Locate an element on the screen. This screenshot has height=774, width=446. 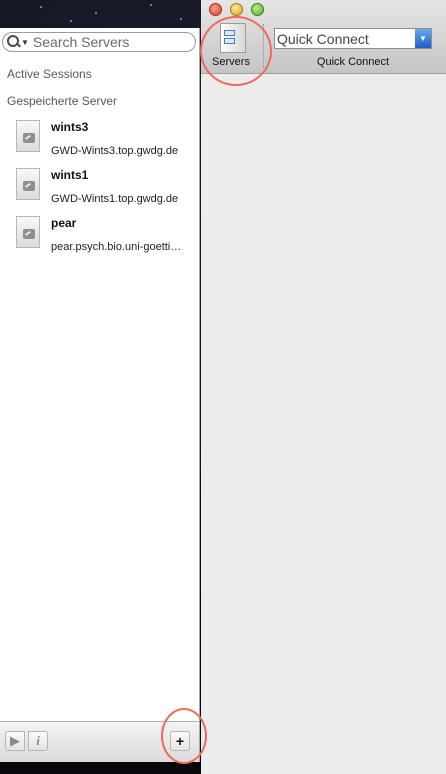
info-button: i is located at coordinates (38, 741).